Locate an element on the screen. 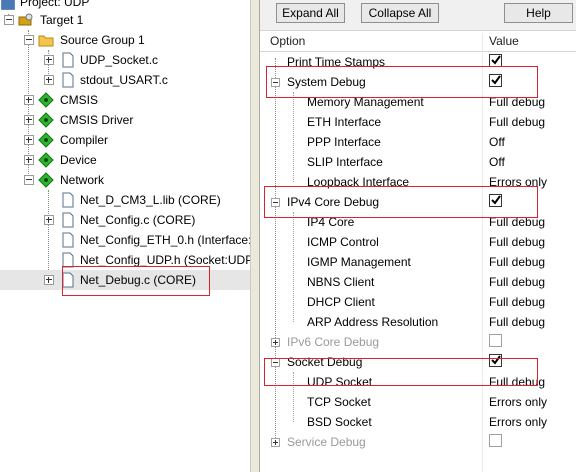 This screenshot has height=472, width=576. tree-group-cmsis-driver: CMSIS Driver is located at coordinates (125, 120).